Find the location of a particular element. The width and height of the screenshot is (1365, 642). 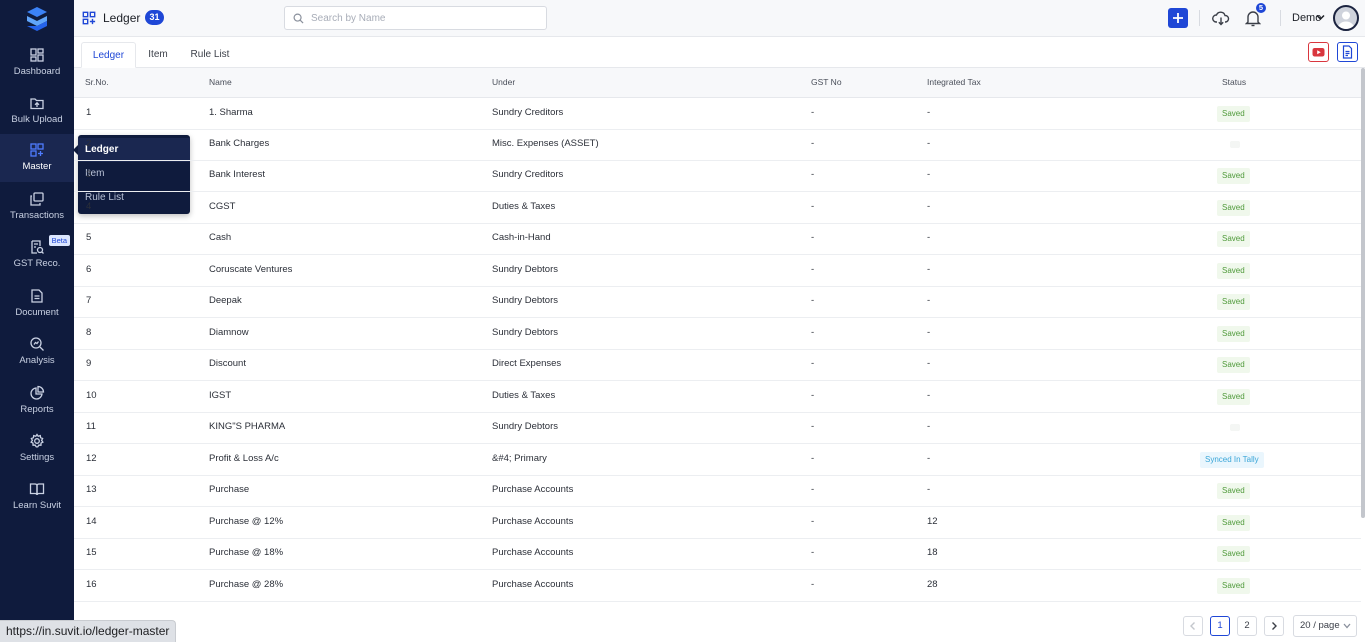

guide-document-button is located at coordinates (1347, 52).